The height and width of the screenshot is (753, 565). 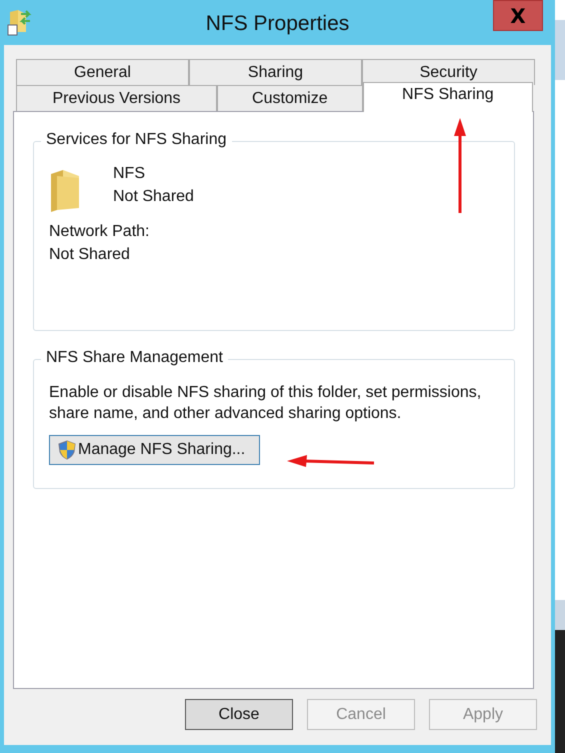 I want to click on group-title: Services for NFS Sharing, so click(x=136, y=140).